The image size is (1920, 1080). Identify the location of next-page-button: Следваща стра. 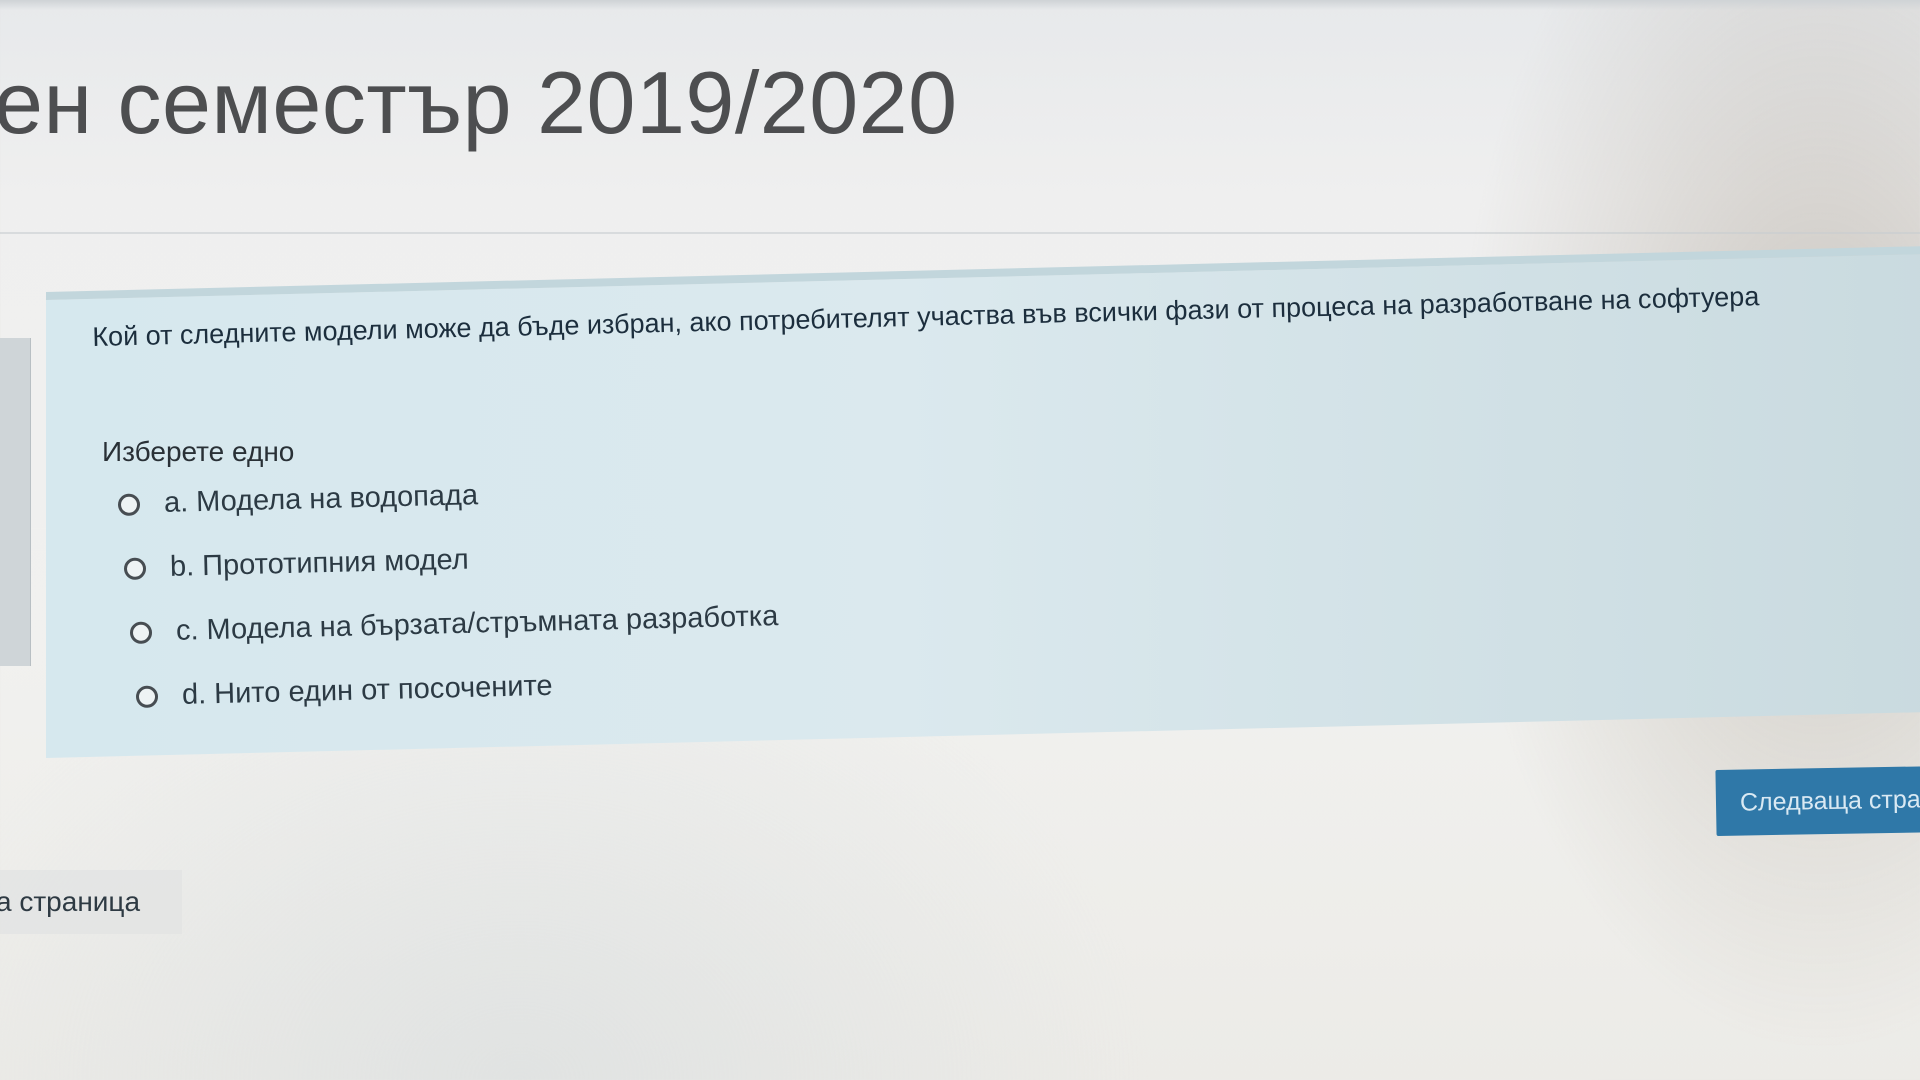
(1817, 801).